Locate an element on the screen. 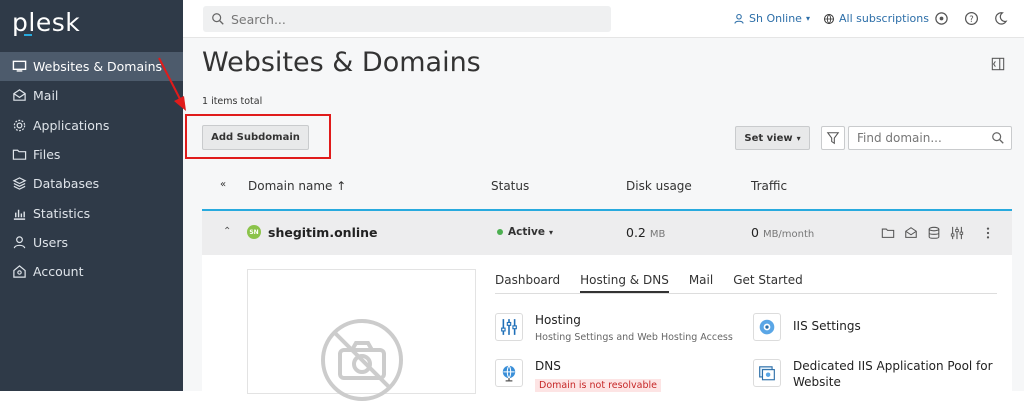 The image size is (1024, 402). more-options-icon is located at coordinates (988, 233).